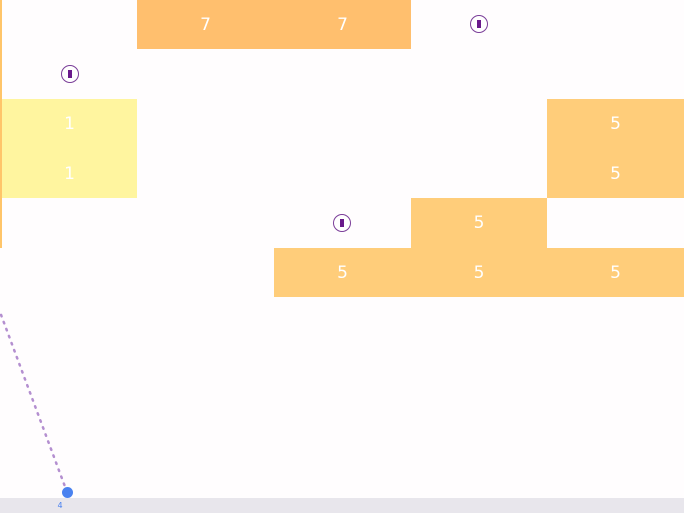 The width and height of the screenshot is (684, 513). Describe the element at coordinates (67, 492) in the screenshot. I see `ball-launcher-icon` at that location.